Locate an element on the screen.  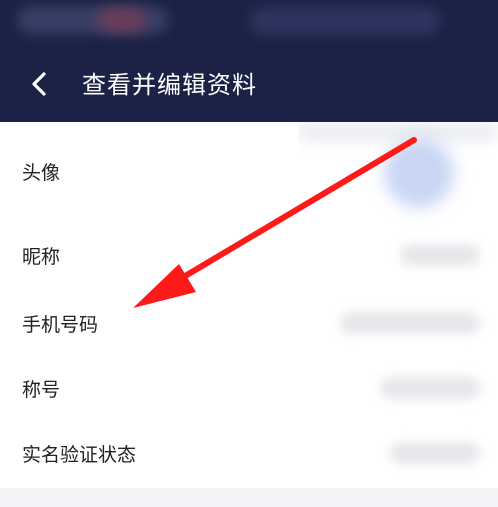
page-title: 查看并编辑资料 is located at coordinates (169, 85).